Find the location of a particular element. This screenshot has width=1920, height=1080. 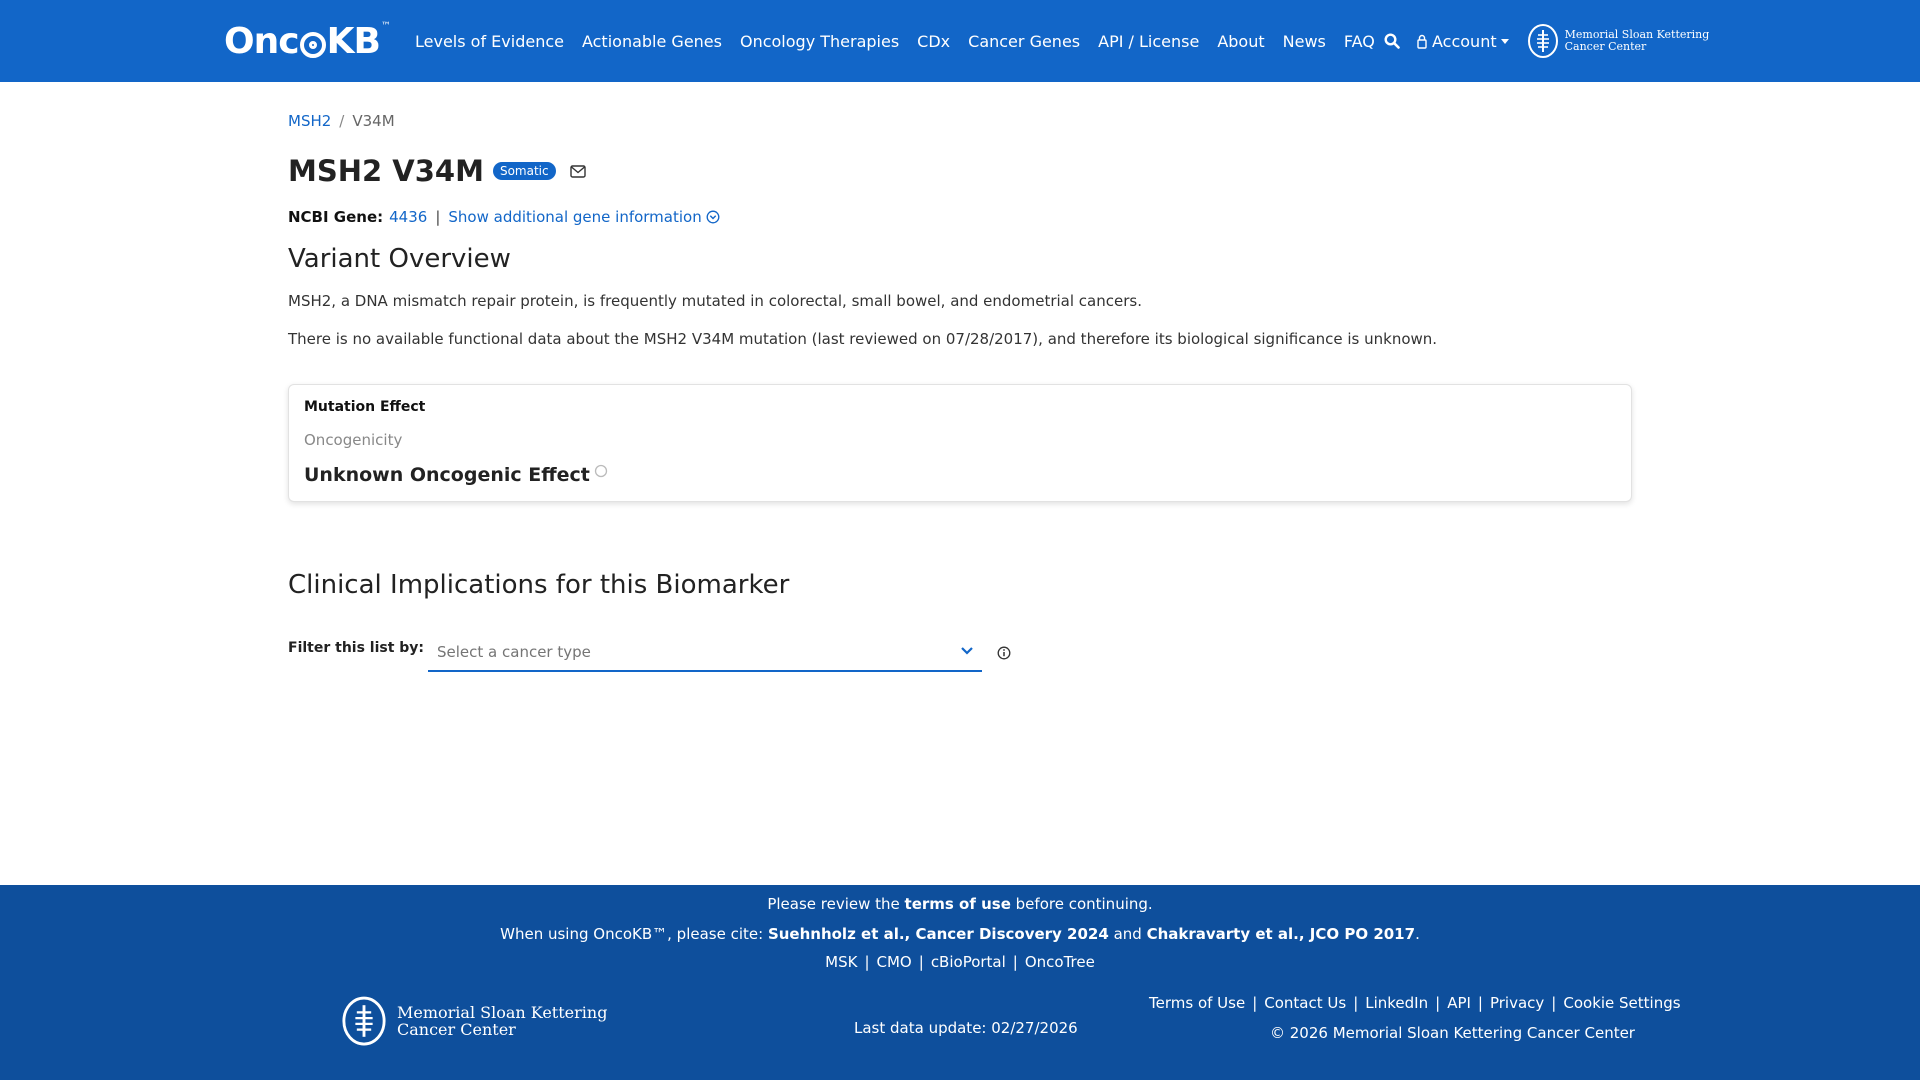

user-icon is located at coordinates (1422, 41).